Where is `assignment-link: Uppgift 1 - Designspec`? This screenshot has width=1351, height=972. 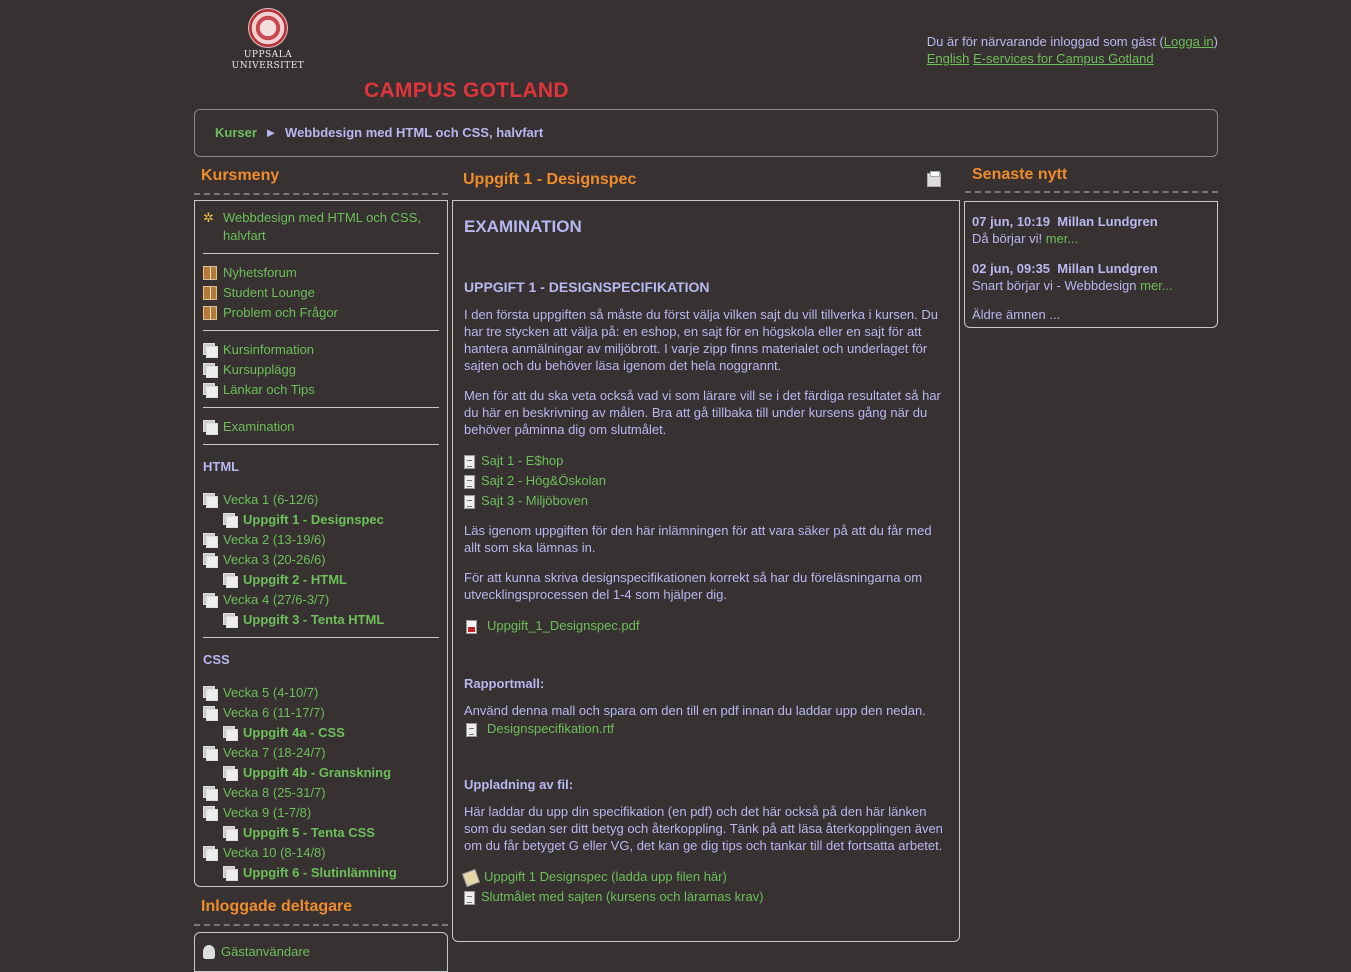
assignment-link: Uppgift 1 - Designspec is located at coordinates (313, 520).